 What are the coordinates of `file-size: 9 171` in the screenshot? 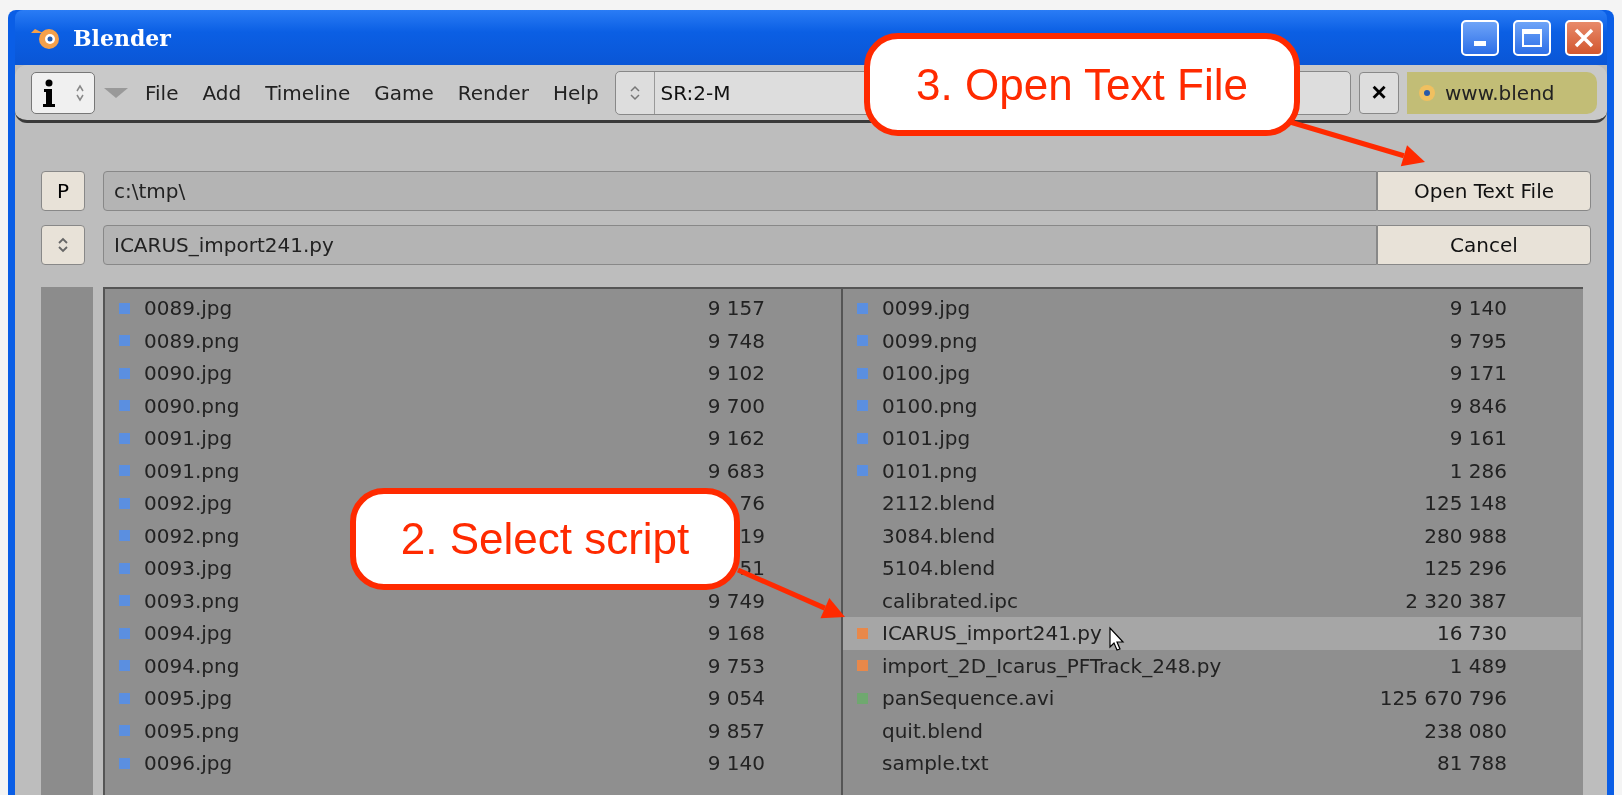 It's located at (1478, 373).